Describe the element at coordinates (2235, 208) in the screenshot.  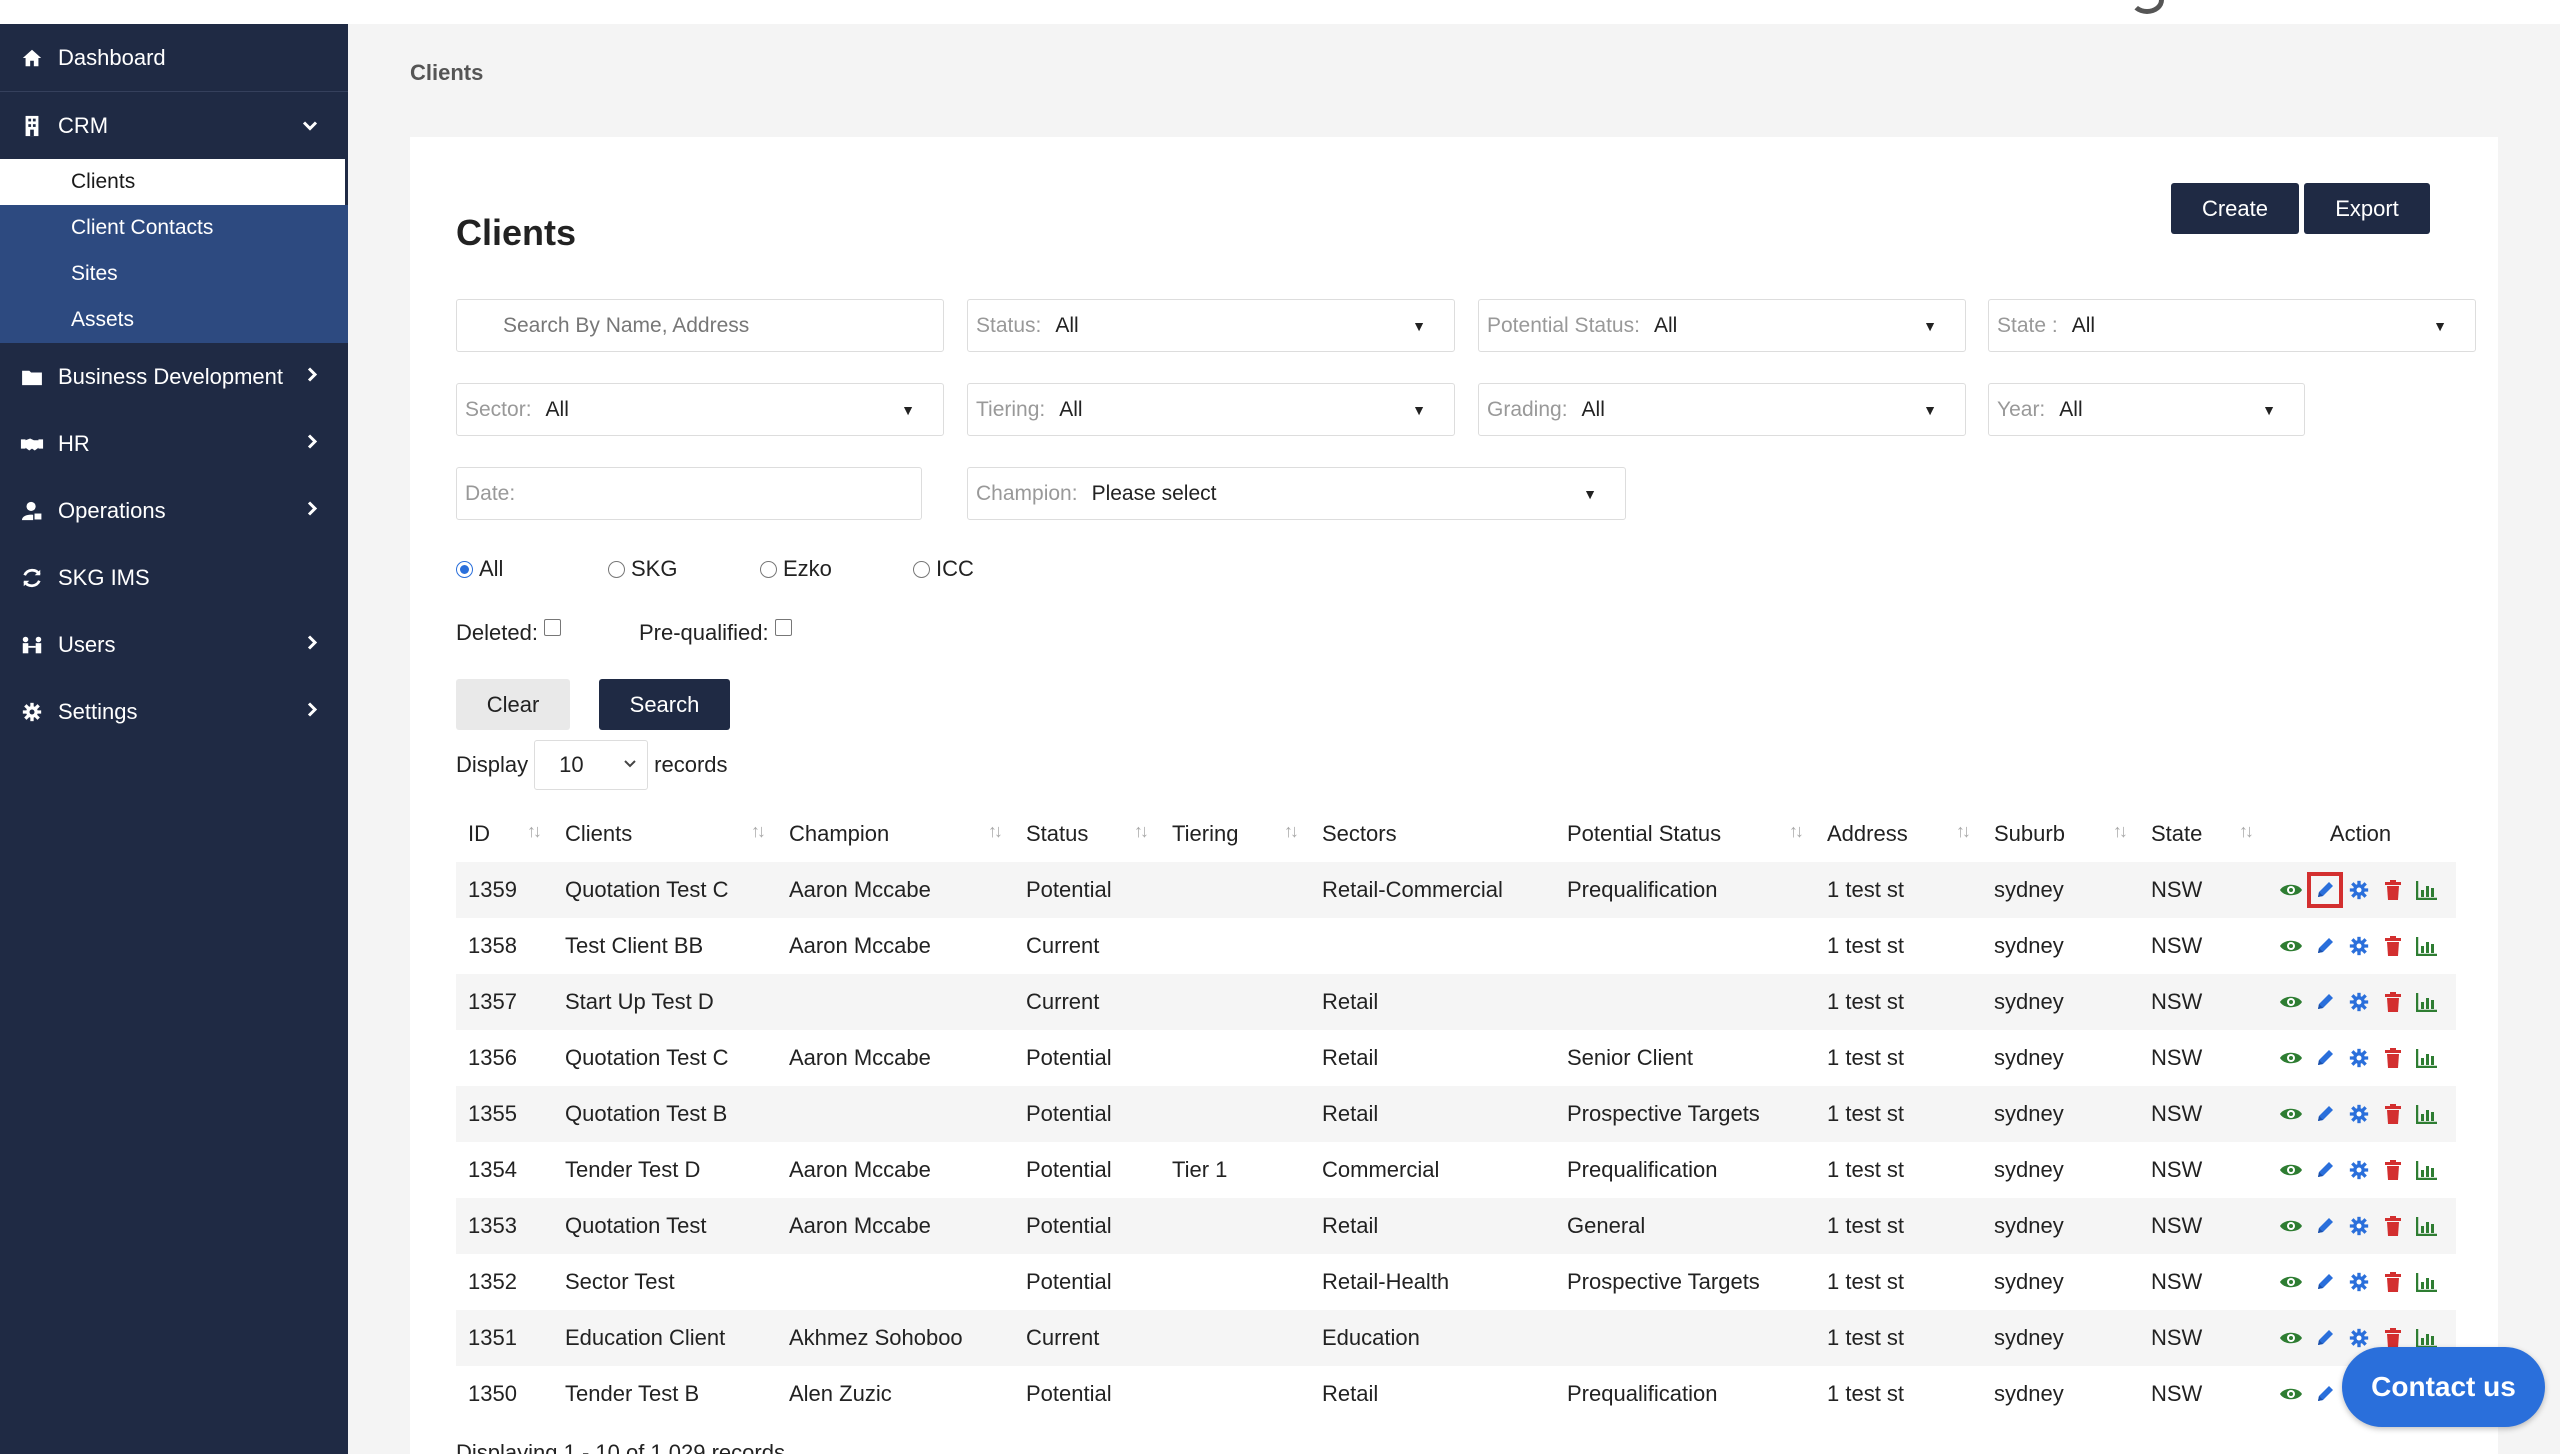
I see `create-button: Create` at that location.